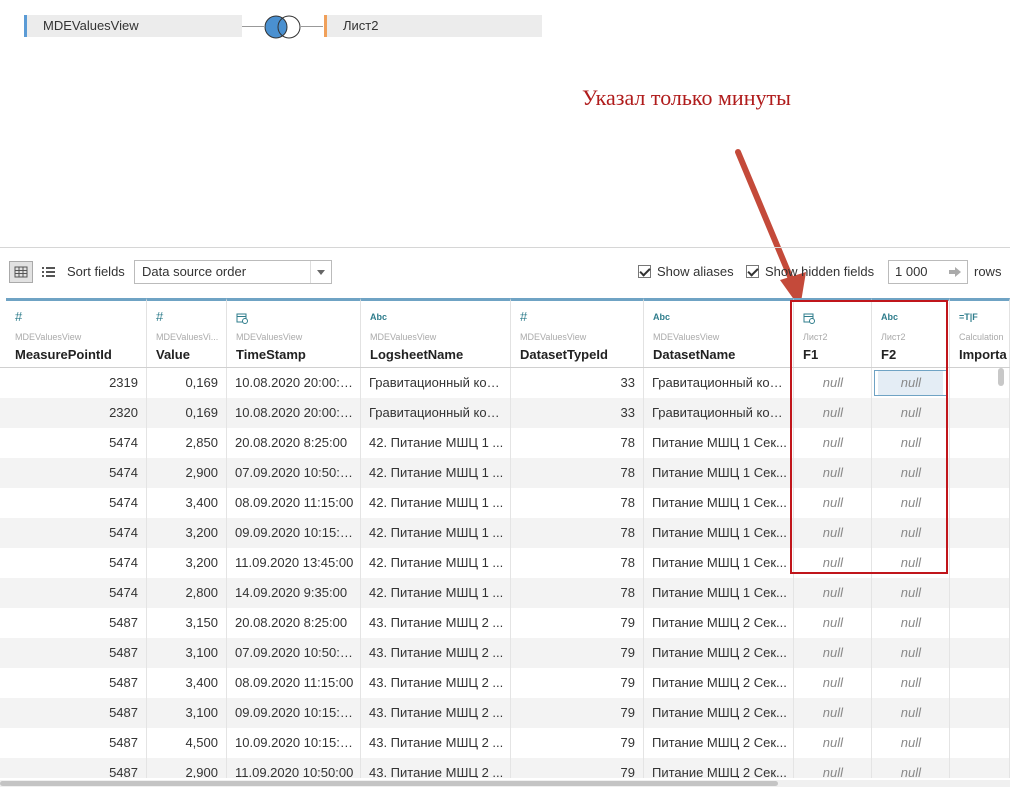 This screenshot has height=787, width=1010. I want to click on cell-timestamp: 11.09.2020 13:45:00, so click(294, 563).